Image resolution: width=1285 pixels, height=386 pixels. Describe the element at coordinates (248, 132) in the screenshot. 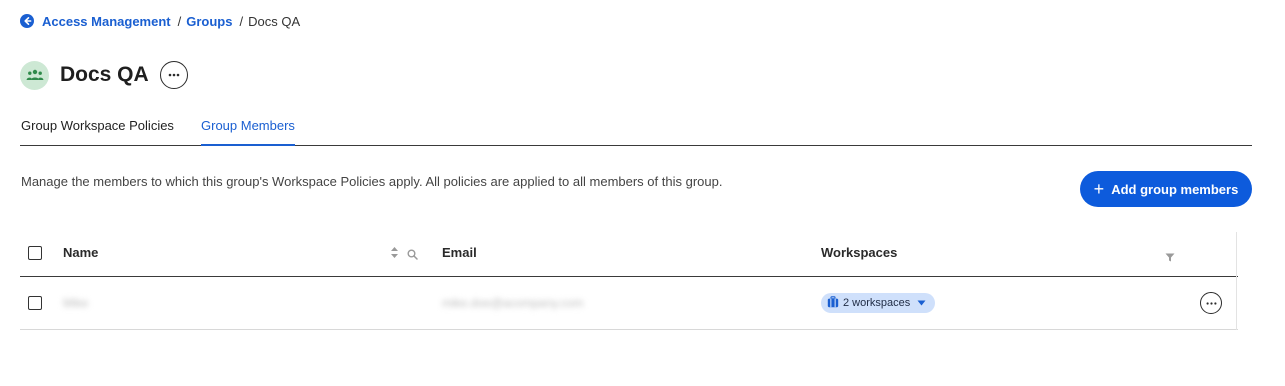

I see `tab-group-members: Group Members` at that location.